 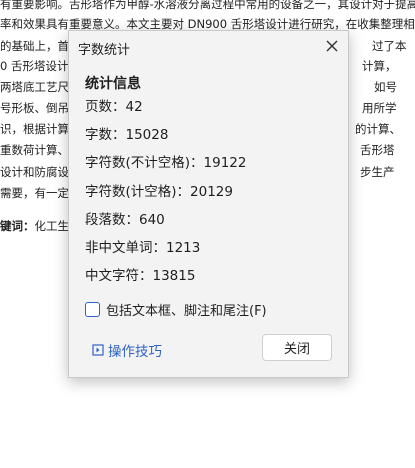 I want to click on document-line-fragment: 计算，, so click(x=379, y=66).